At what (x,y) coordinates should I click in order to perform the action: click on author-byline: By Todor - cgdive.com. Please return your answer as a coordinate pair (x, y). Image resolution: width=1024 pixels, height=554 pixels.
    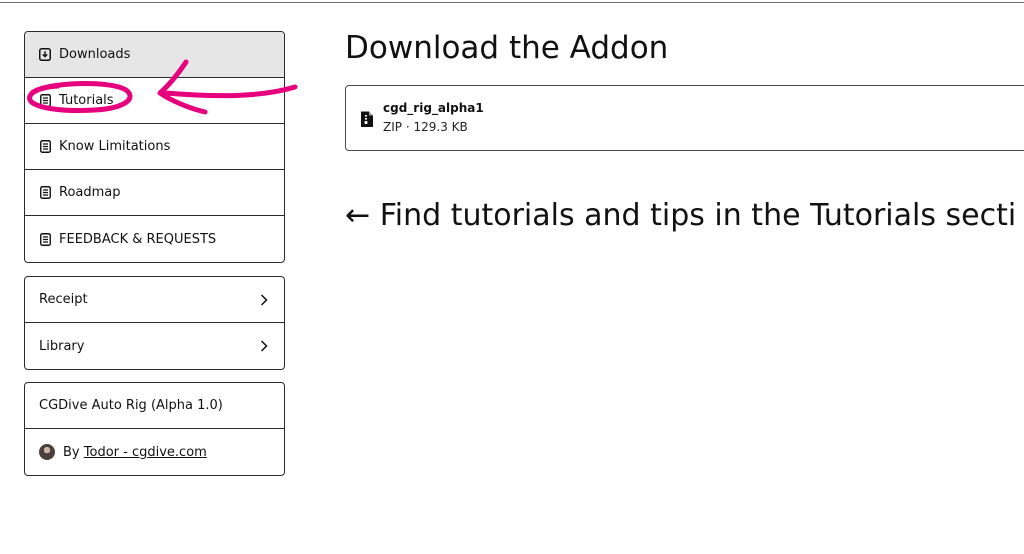
    Looking at the image, I should click on (135, 452).